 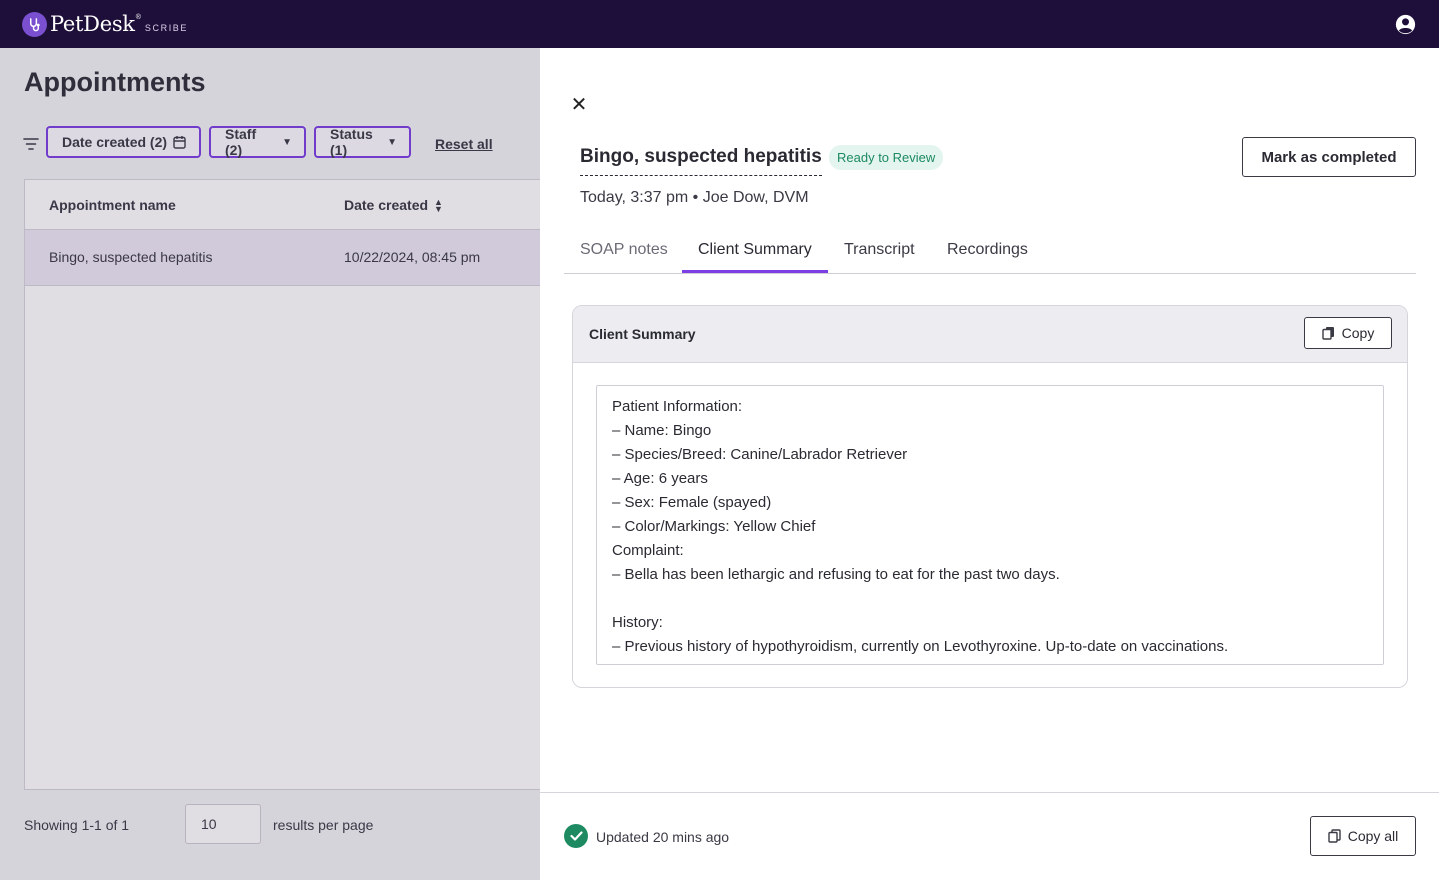 I want to click on copy-button-label: Copy, so click(x=1358, y=333).